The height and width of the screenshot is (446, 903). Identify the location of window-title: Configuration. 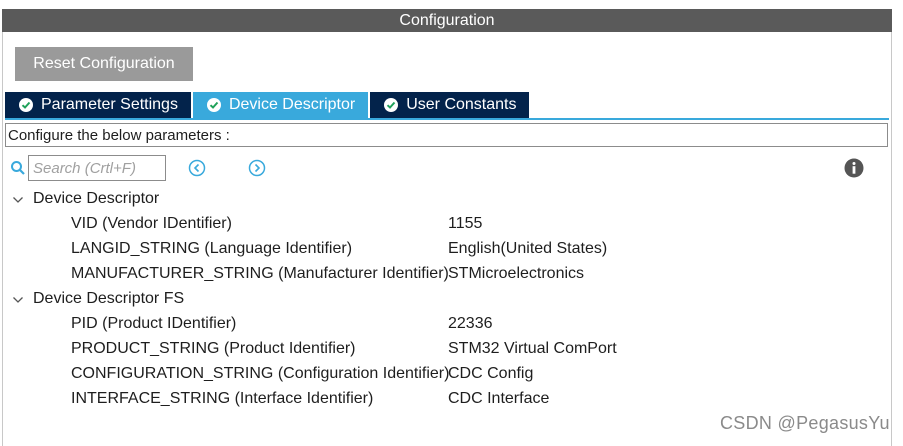
(447, 20).